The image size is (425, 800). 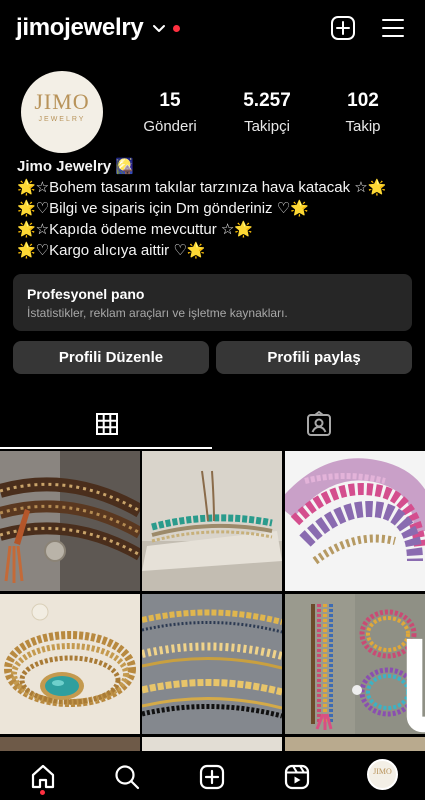 I want to click on profile-avatar: JIMO, so click(x=382, y=774).